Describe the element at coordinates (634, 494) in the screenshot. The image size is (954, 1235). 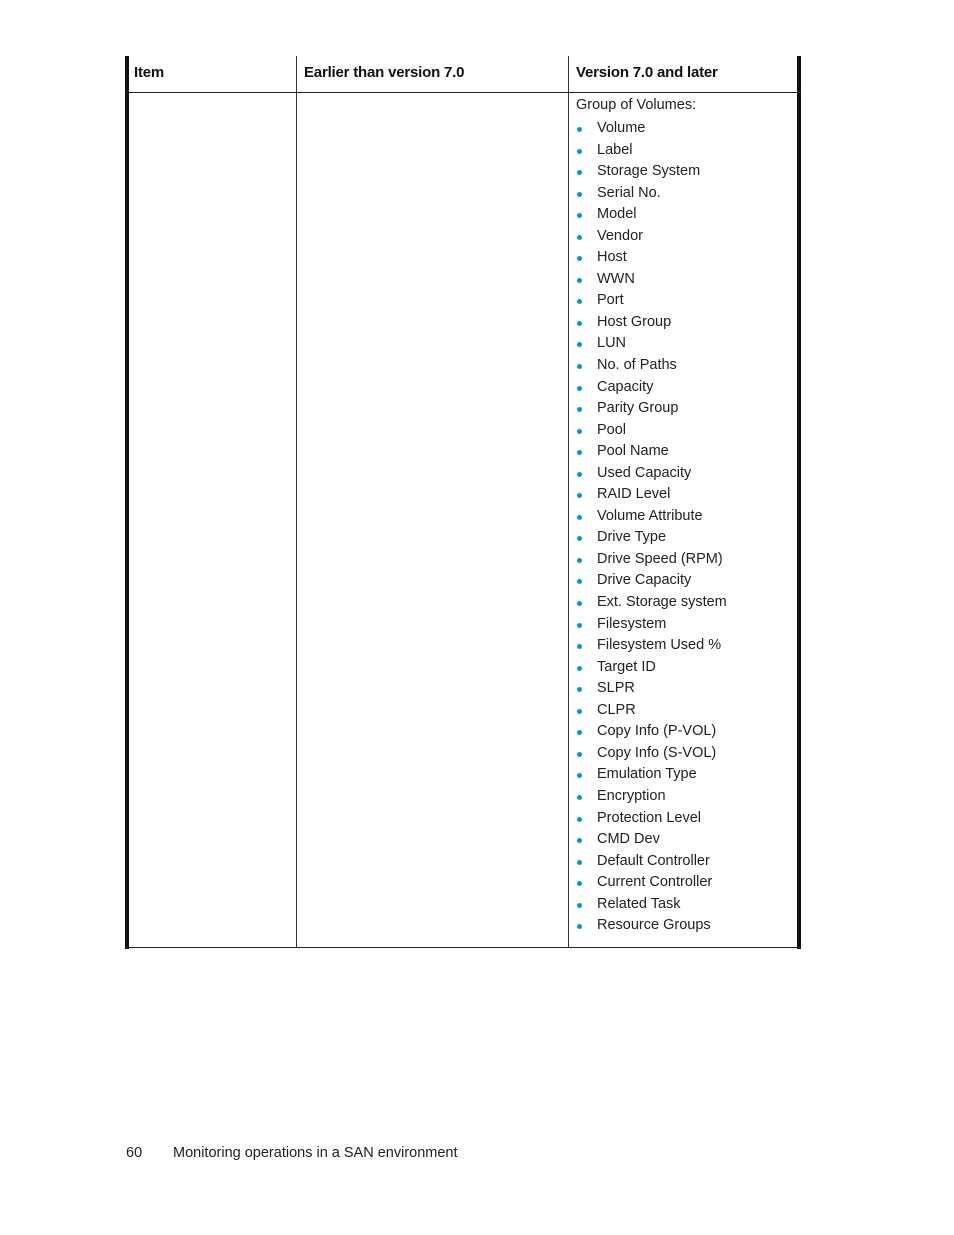
I see `list-item-label: RAID Level` at that location.